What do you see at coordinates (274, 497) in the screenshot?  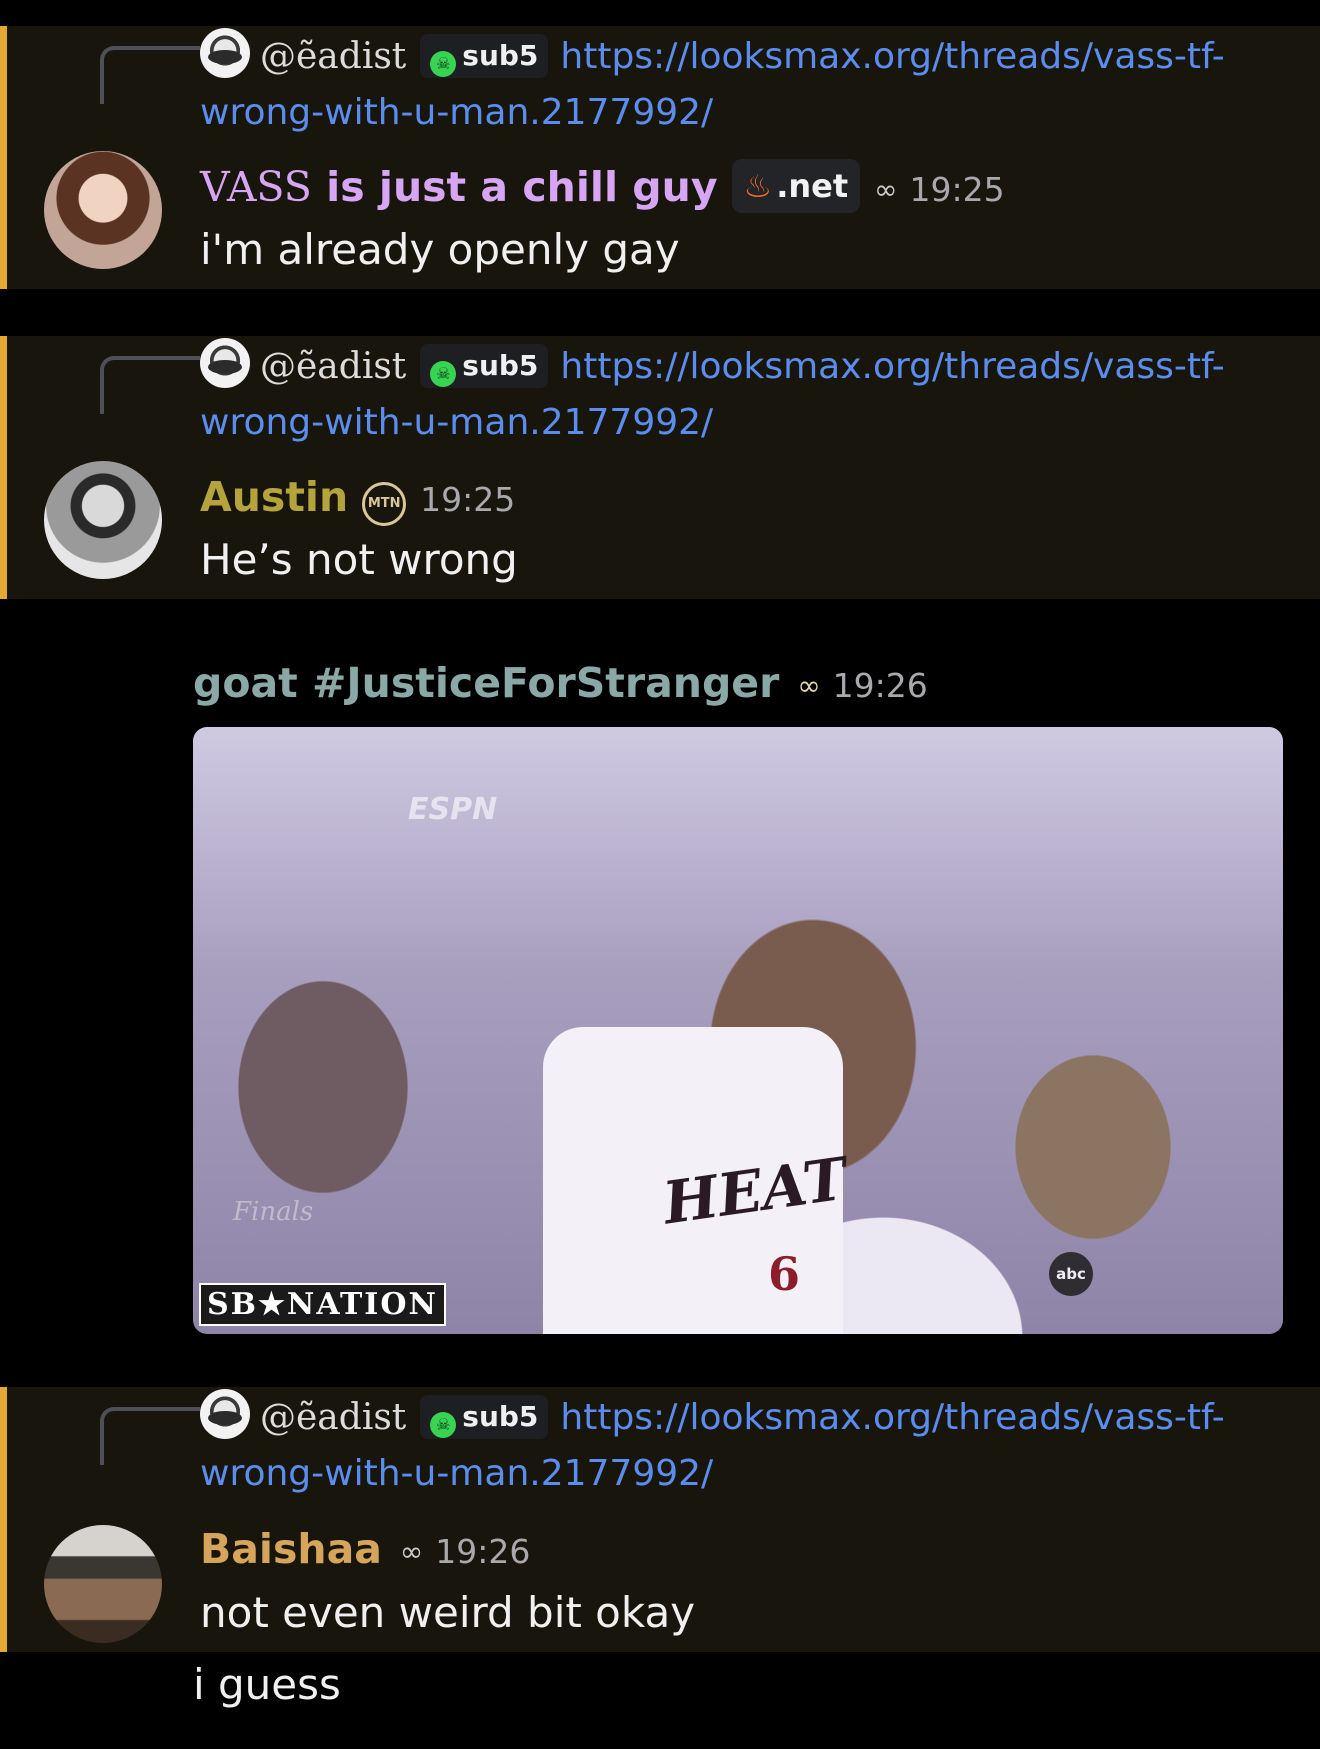 I see `username: Austin` at bounding box center [274, 497].